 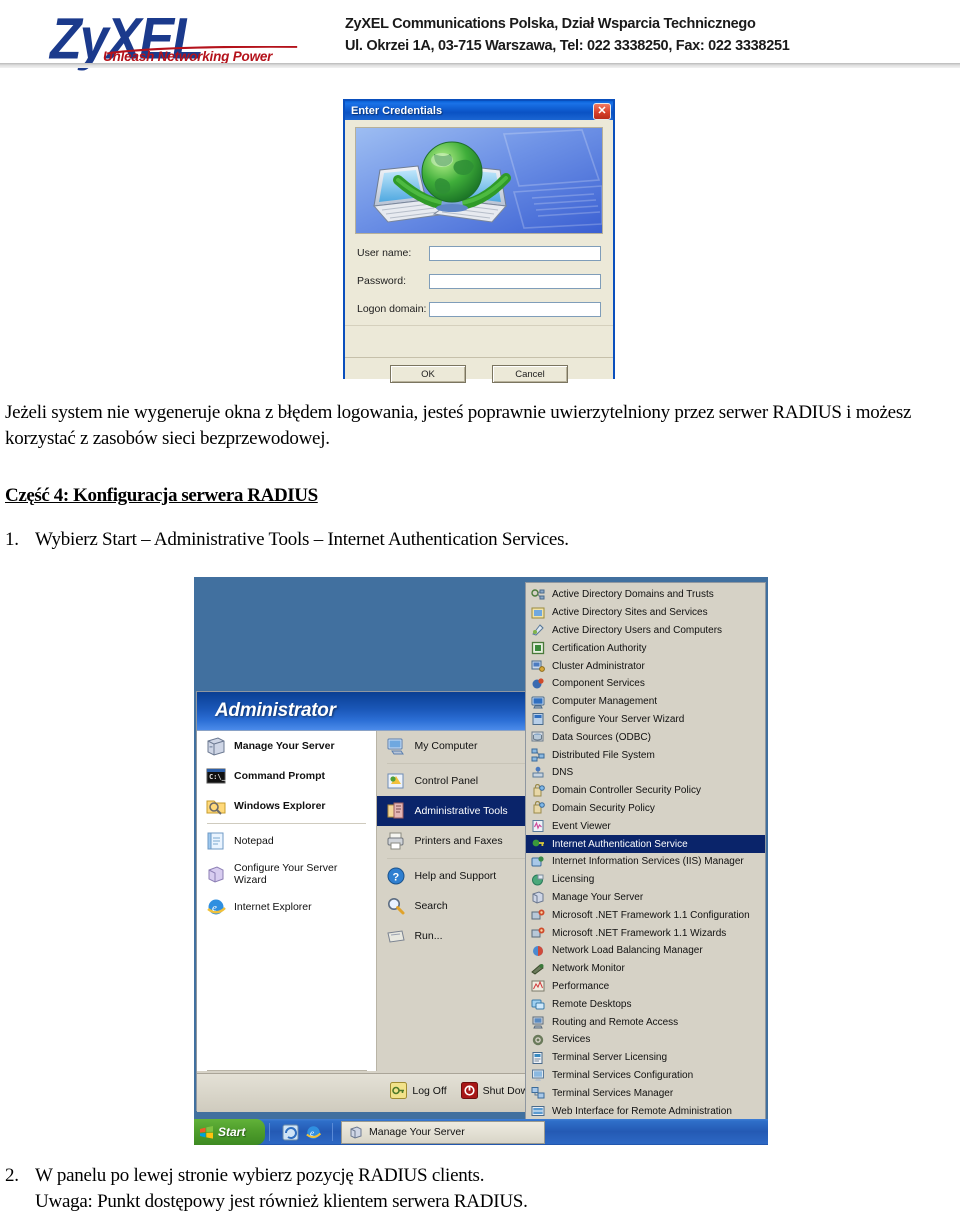 I want to click on submenu-item-internet-authentication-service: Internet Authentication Service, so click(x=645, y=844).